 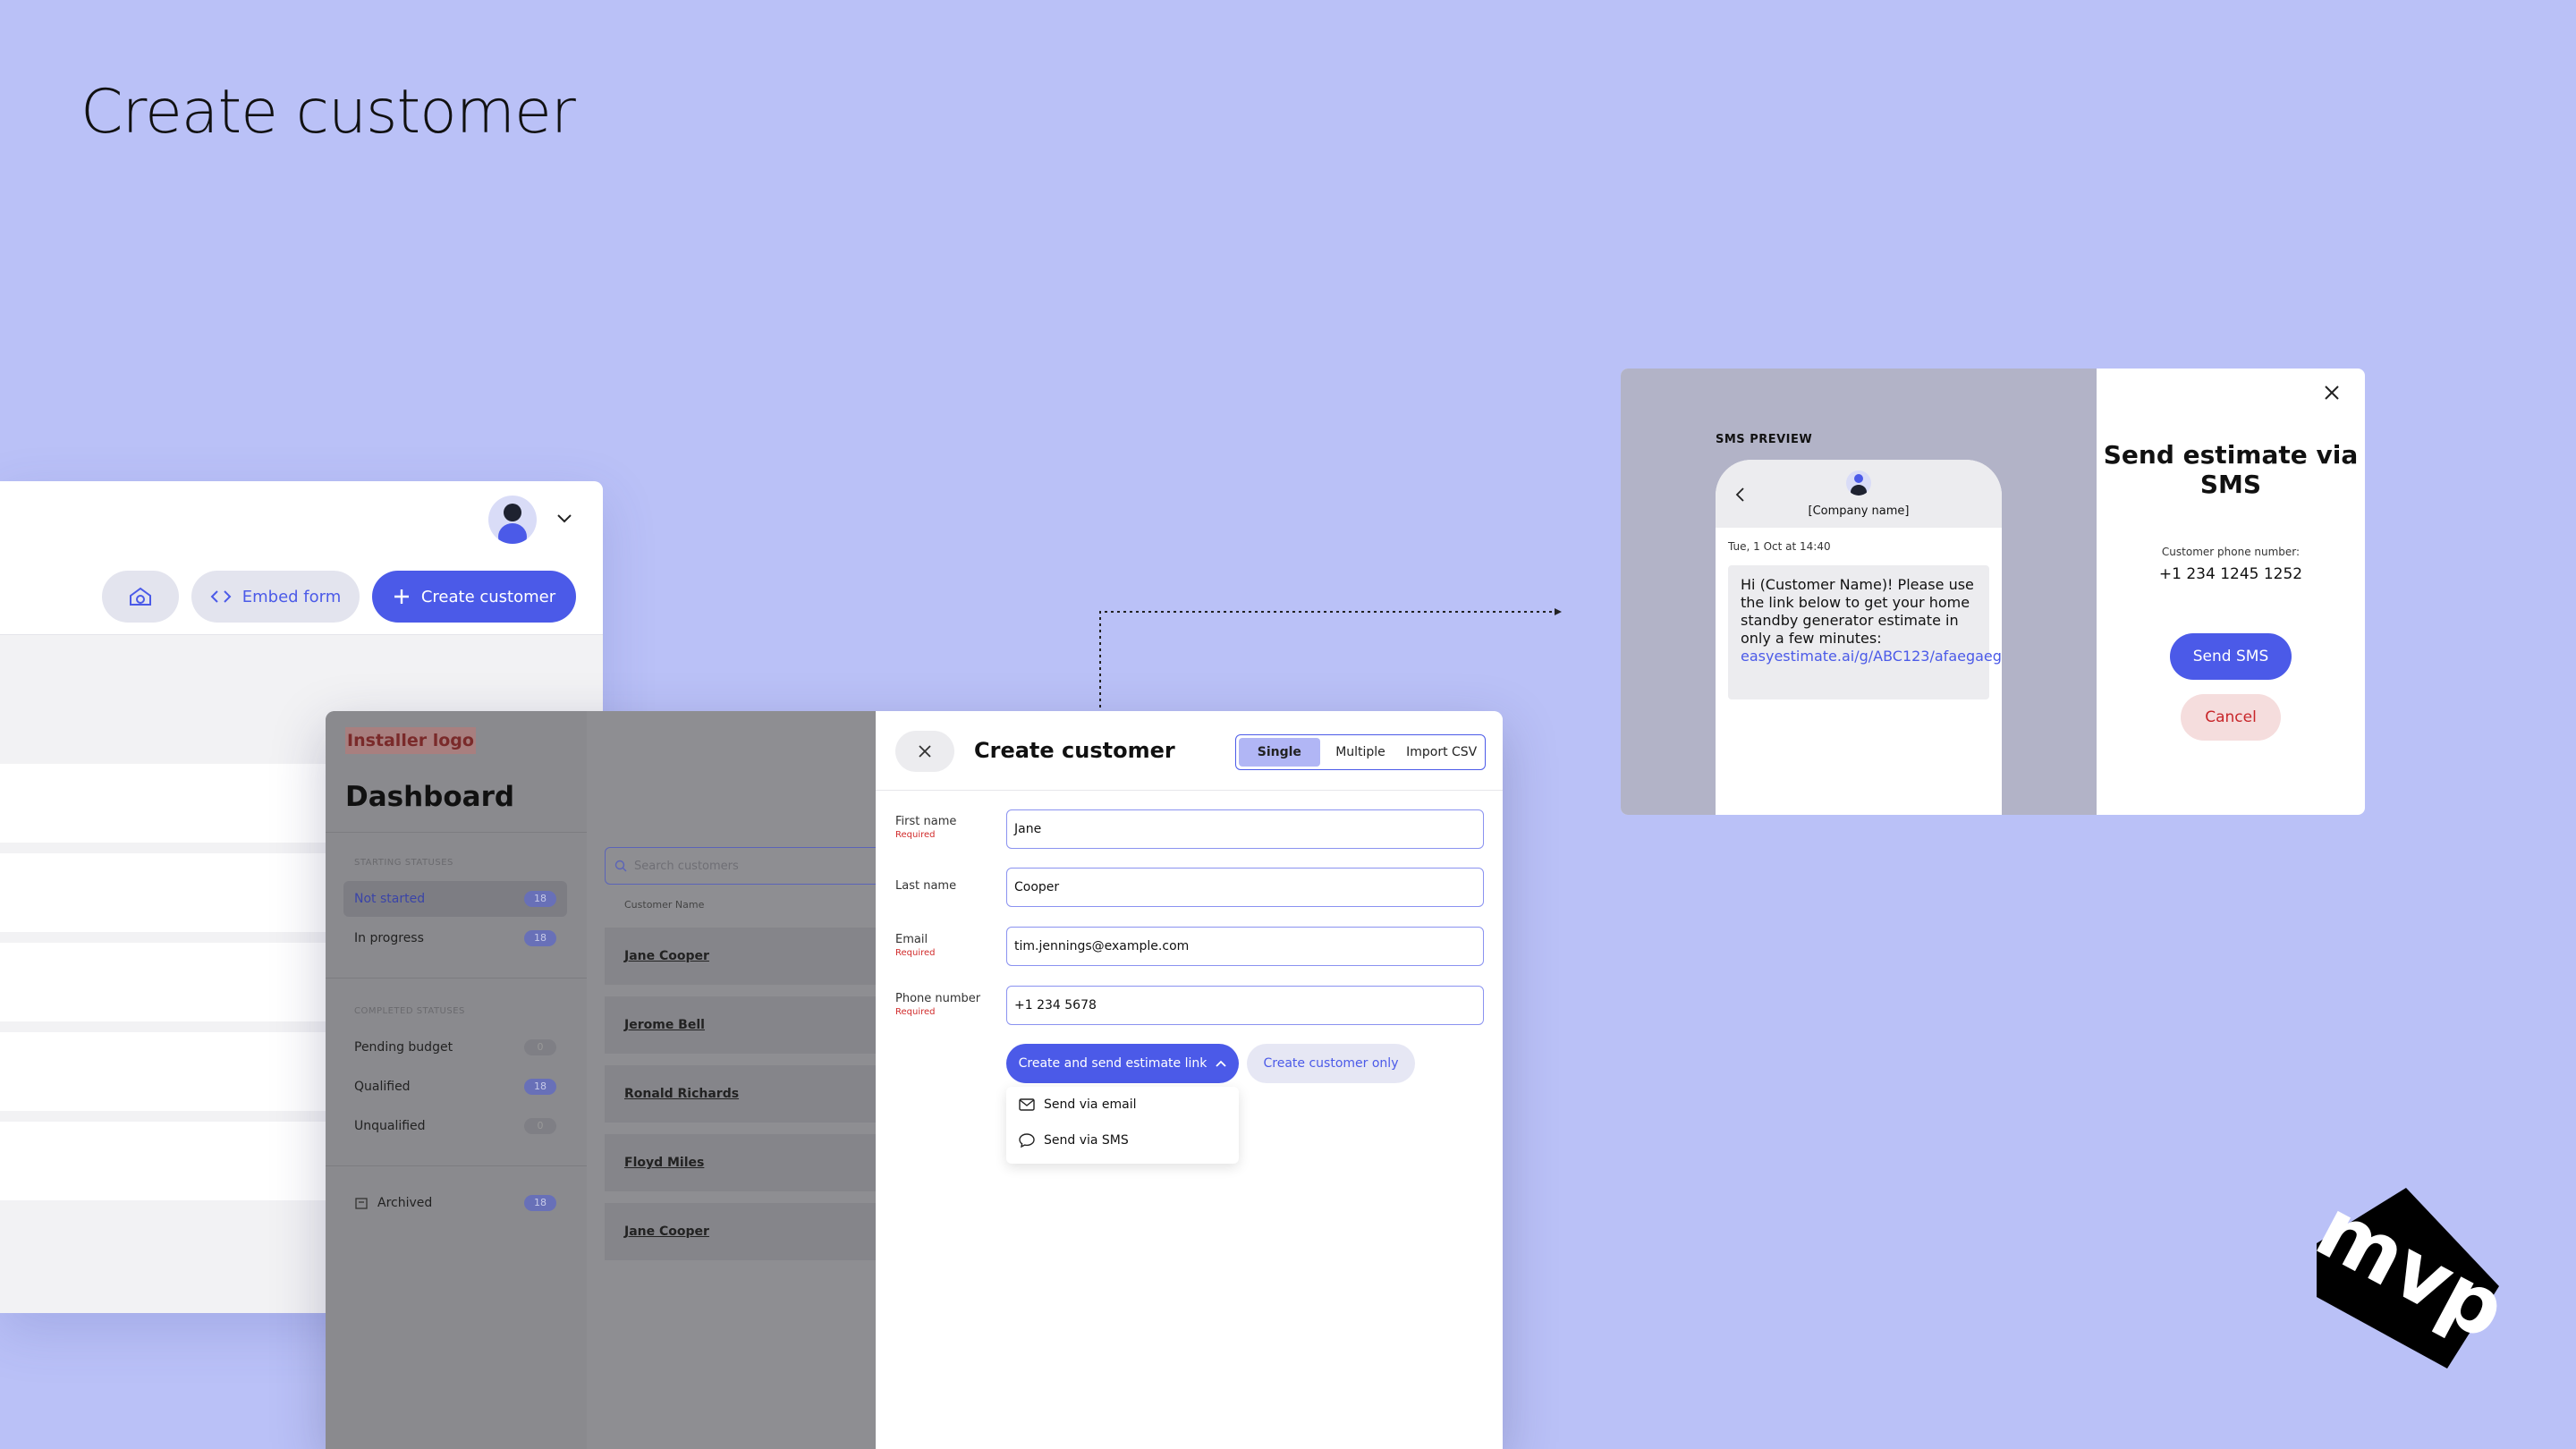 I want to click on status-not-started: Not started 18, so click(x=455, y=899).